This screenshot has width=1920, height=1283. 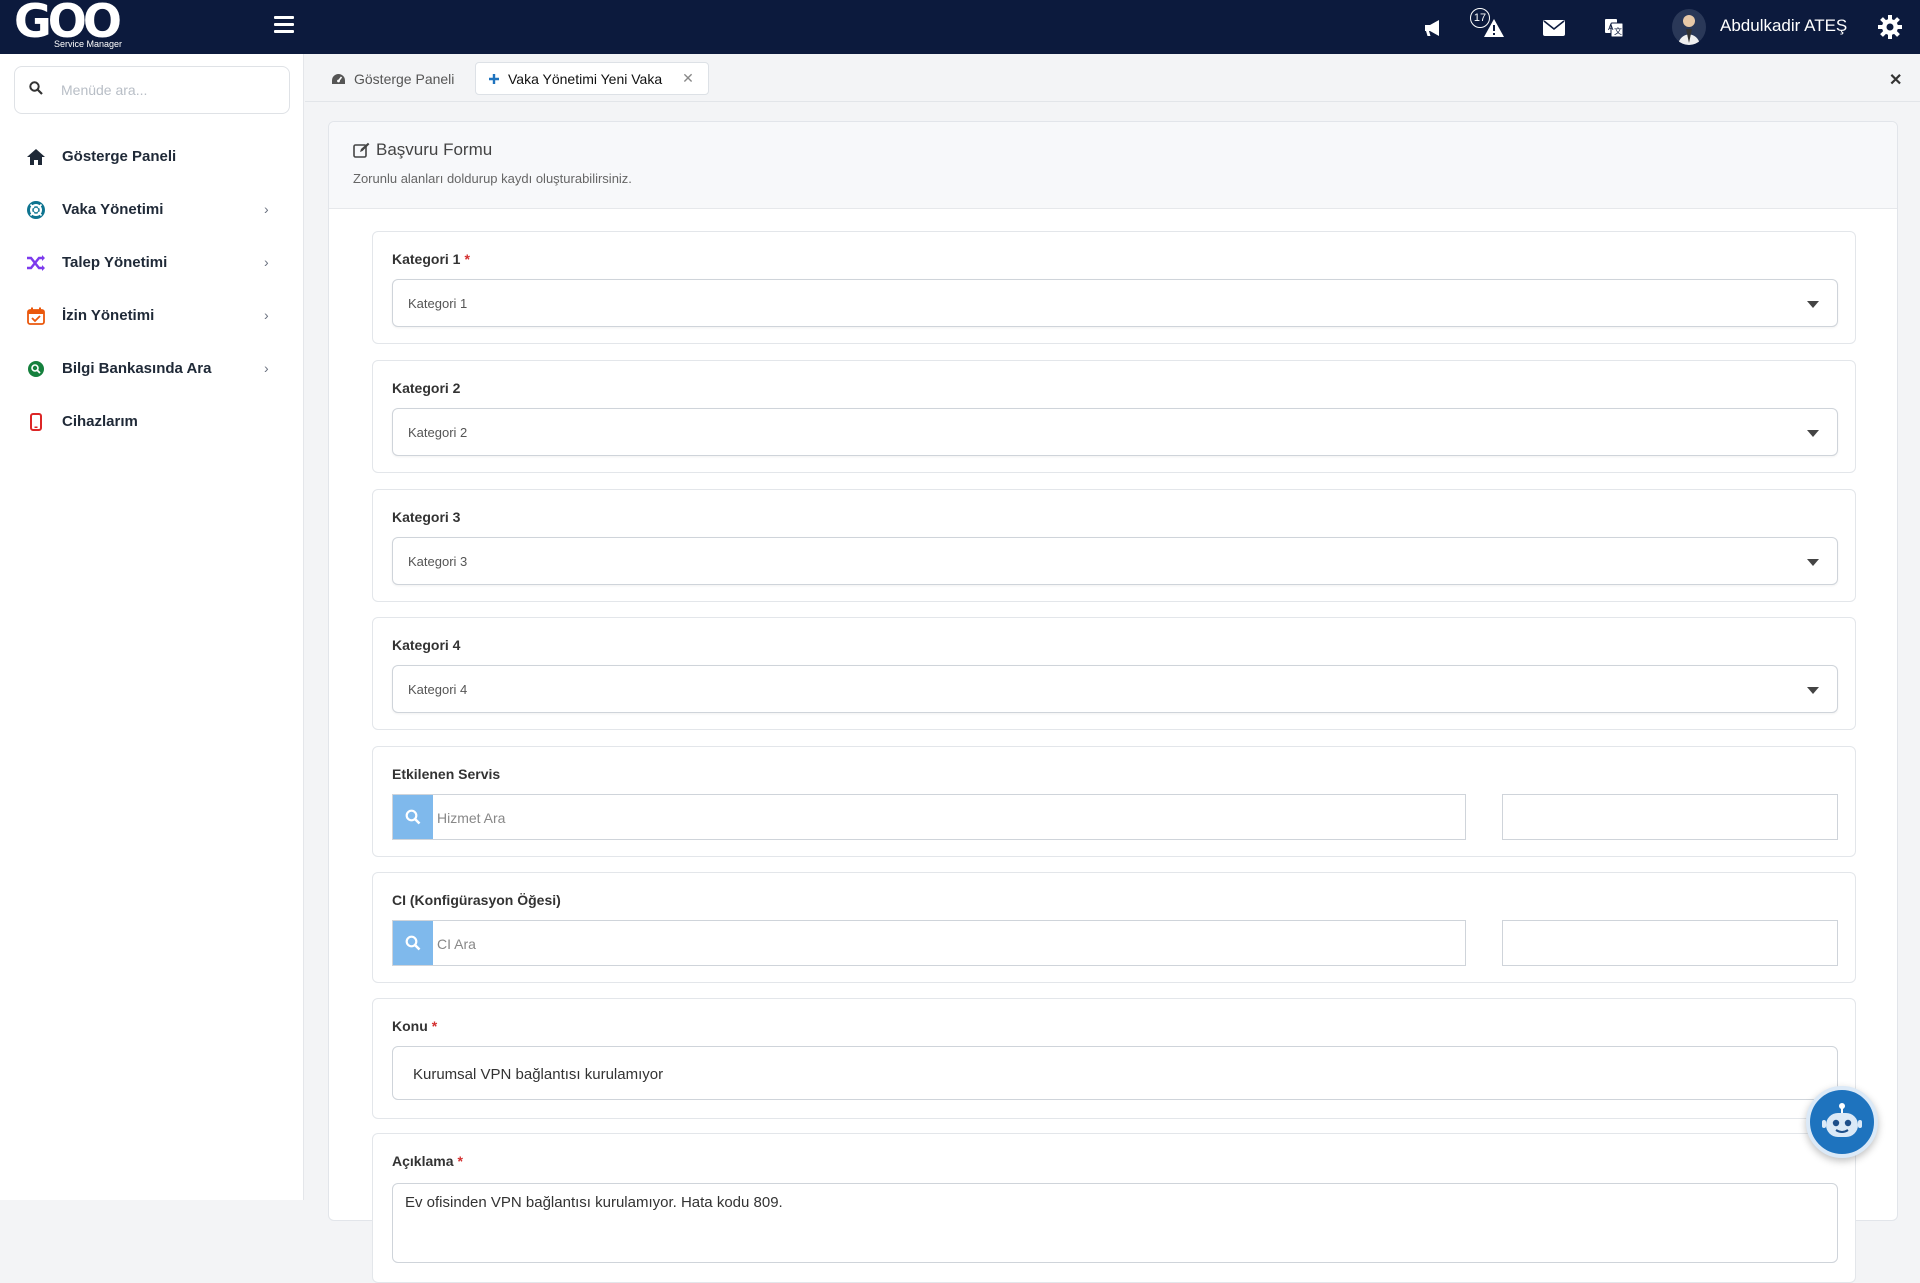 I want to click on sidebar-item-bilgi-bankasinda-ara: Bilgi Bankasında Ara ›, so click(x=152, y=369).